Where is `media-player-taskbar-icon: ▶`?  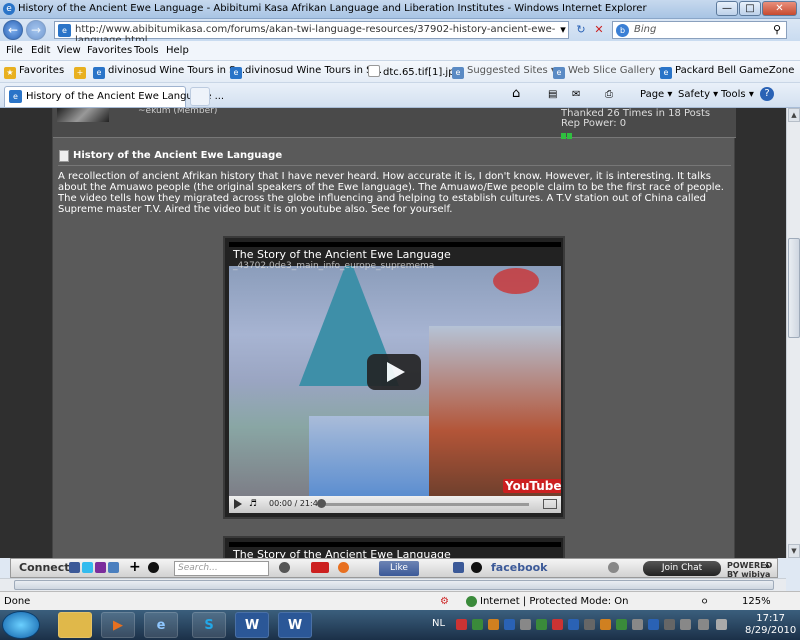
media-player-taskbar-icon: ▶ is located at coordinates (118, 625).